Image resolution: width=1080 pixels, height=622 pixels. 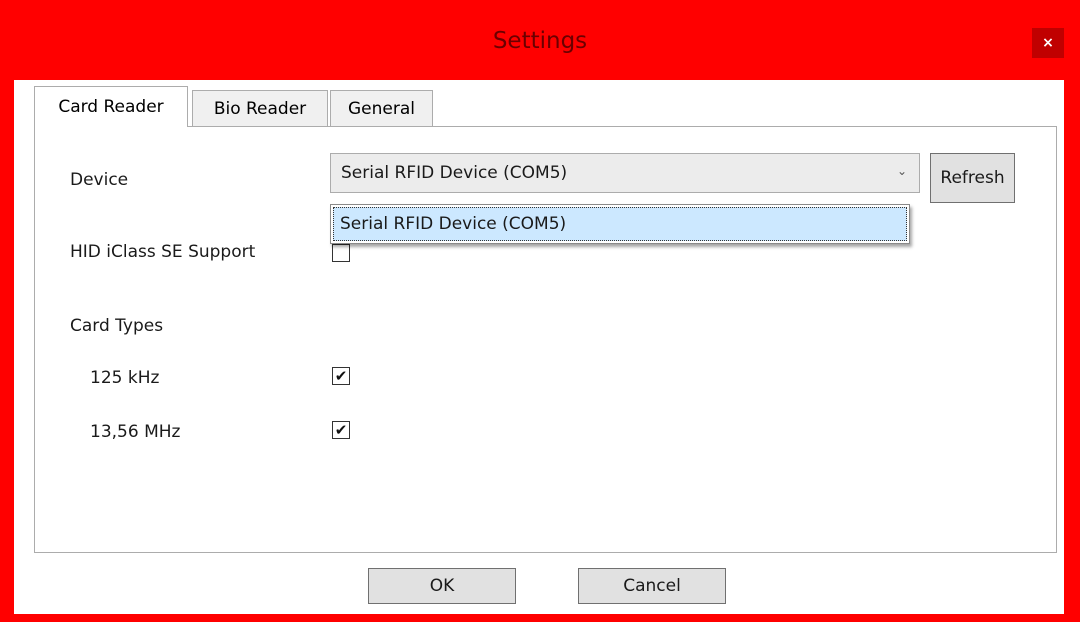 What do you see at coordinates (341, 253) in the screenshot?
I see `hid-iclass-checkbox` at bounding box center [341, 253].